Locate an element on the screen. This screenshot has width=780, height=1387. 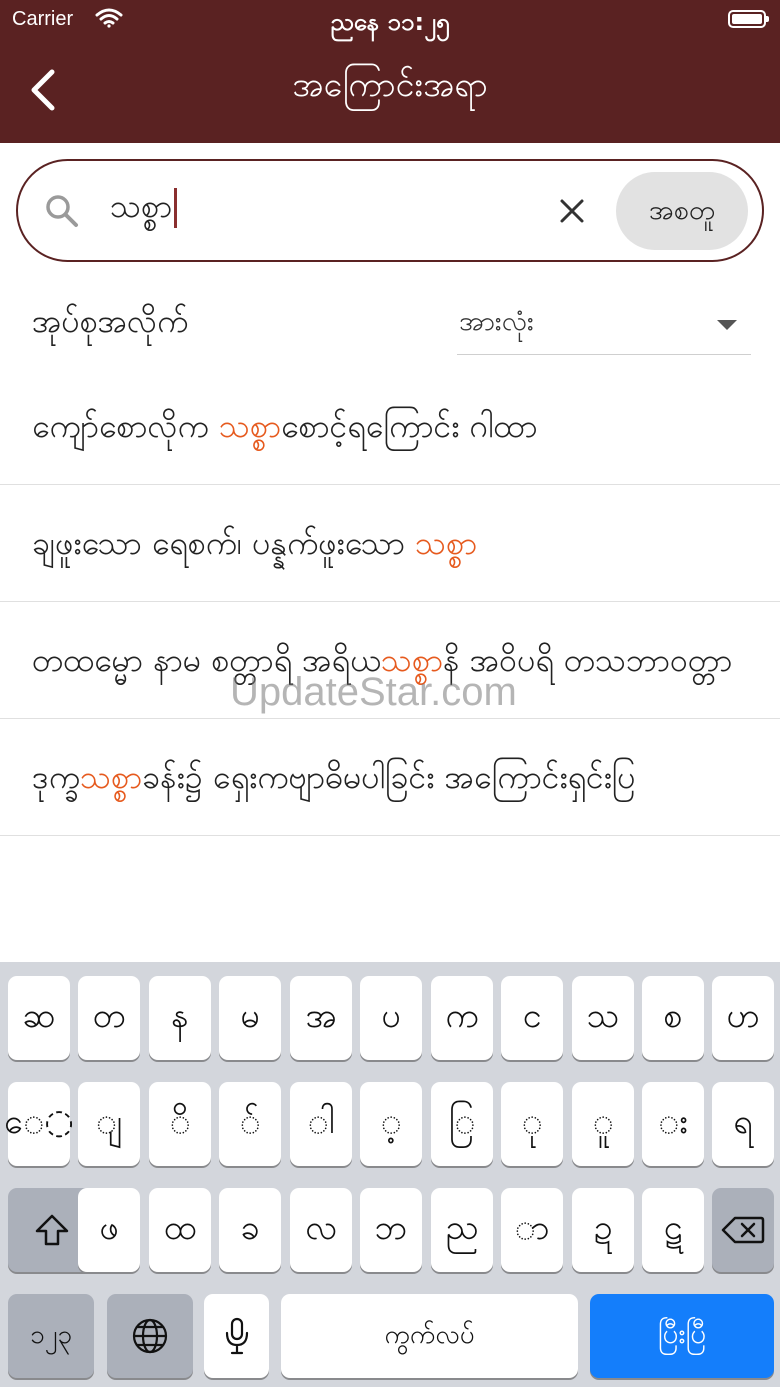
key: ◌ါ is located at coordinates (321, 1124).